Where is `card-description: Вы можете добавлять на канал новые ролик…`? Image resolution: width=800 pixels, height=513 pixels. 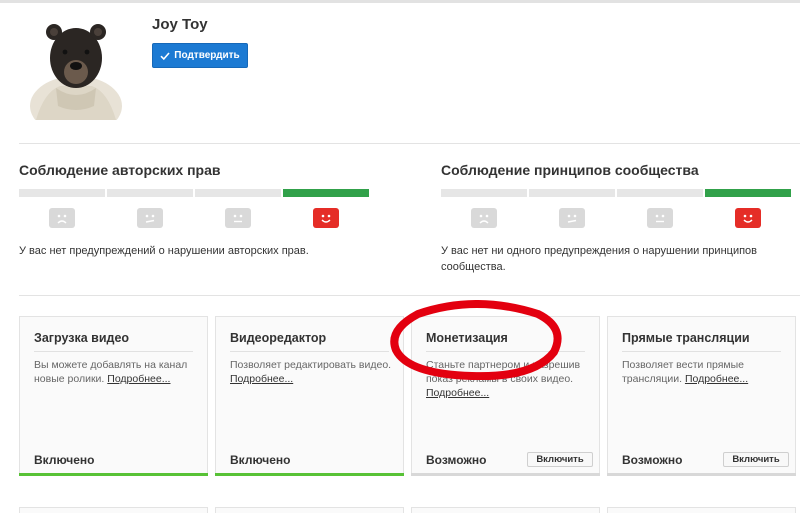 card-description: Вы можете добавлять на канал новые ролик… is located at coordinates (116, 372).